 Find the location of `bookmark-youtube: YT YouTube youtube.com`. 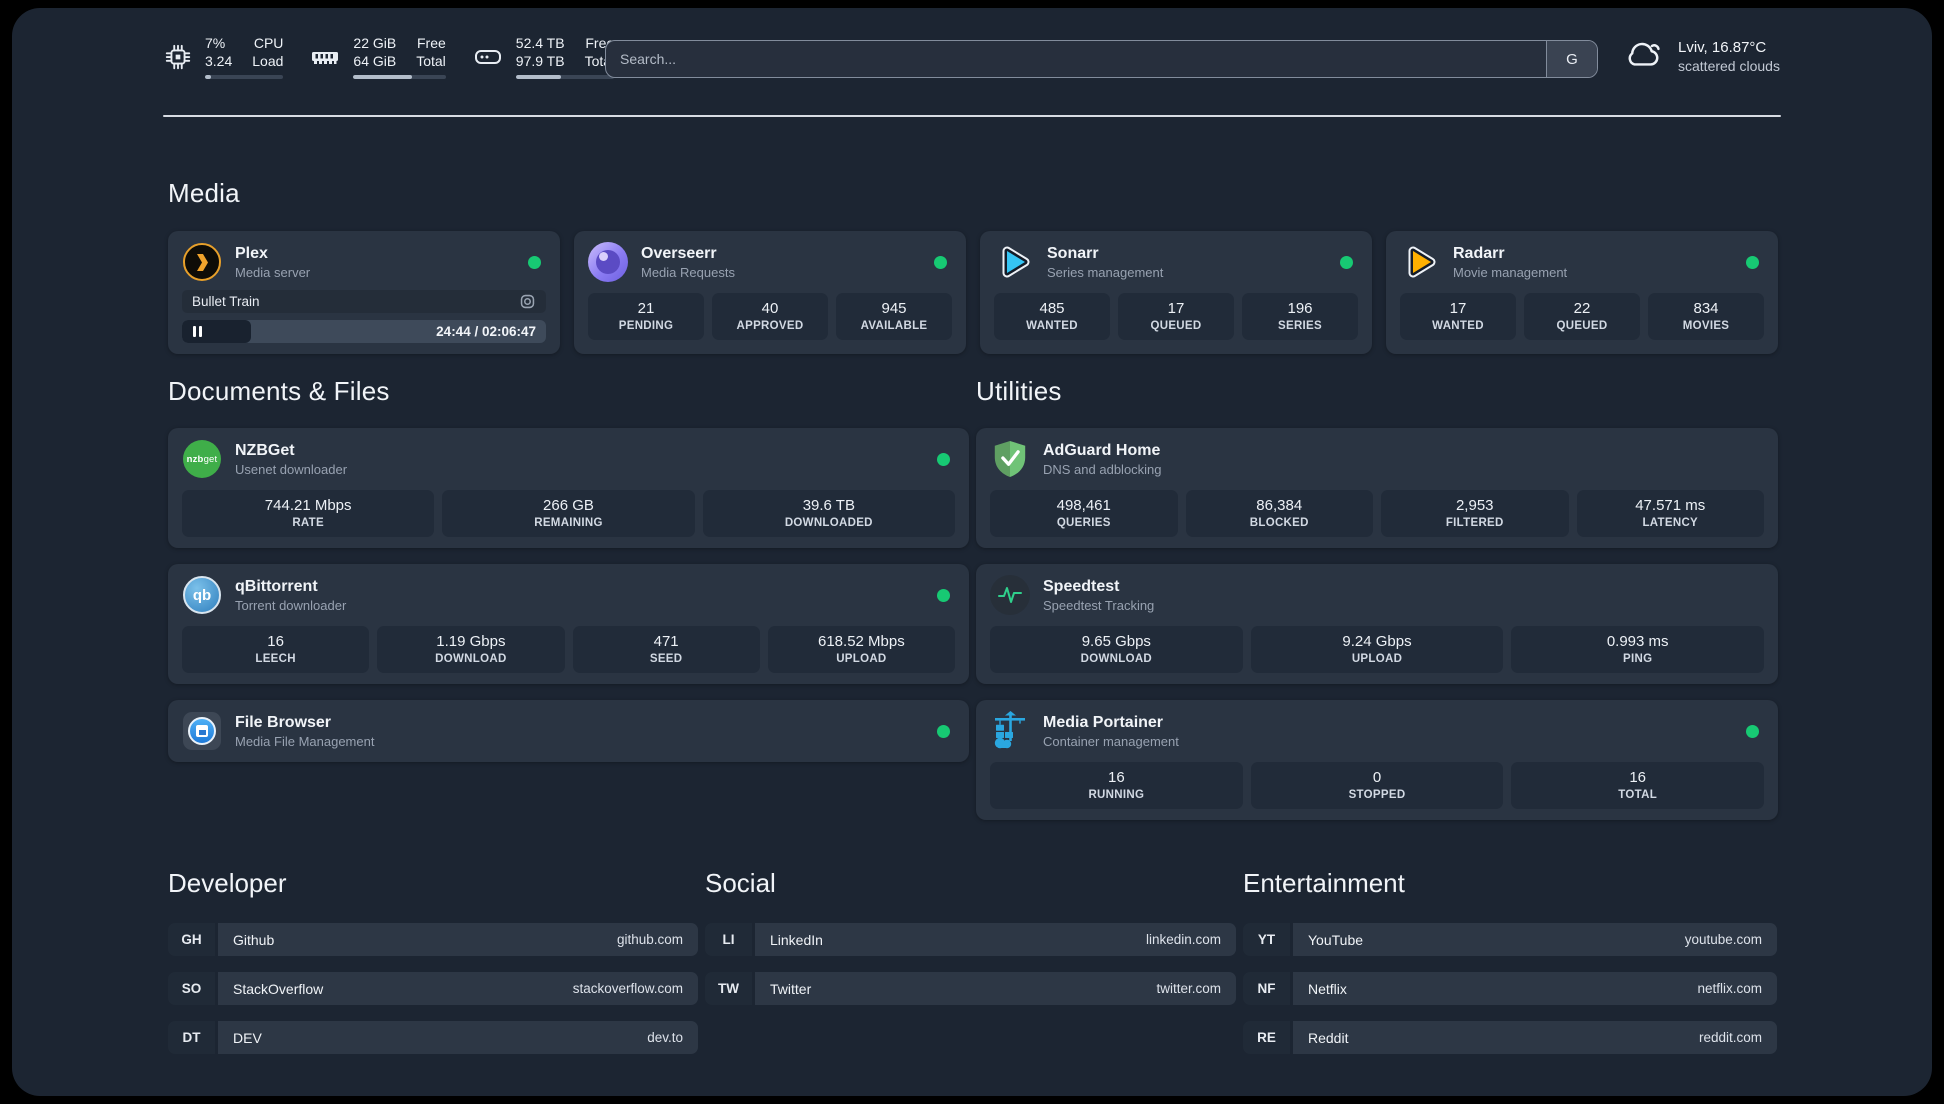

bookmark-youtube: YT YouTube youtube.com is located at coordinates (1510, 939).